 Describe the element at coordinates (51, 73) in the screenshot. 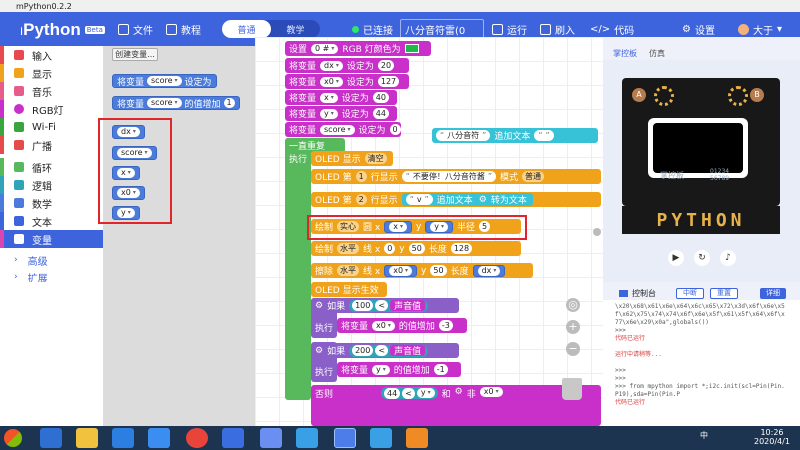

I see `category-display: 显示` at that location.